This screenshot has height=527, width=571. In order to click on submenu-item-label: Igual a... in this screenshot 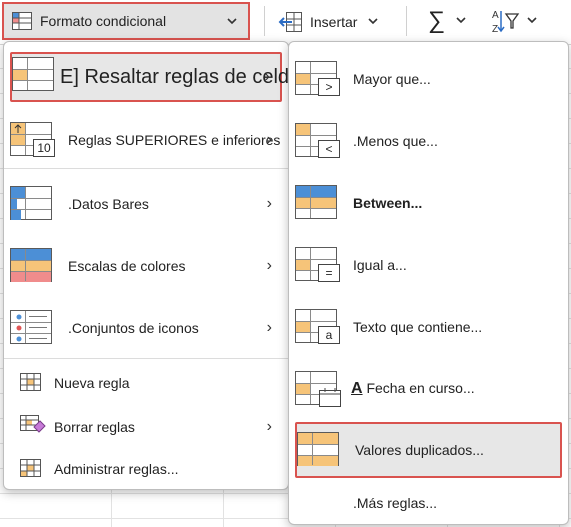, I will do `click(380, 265)`.